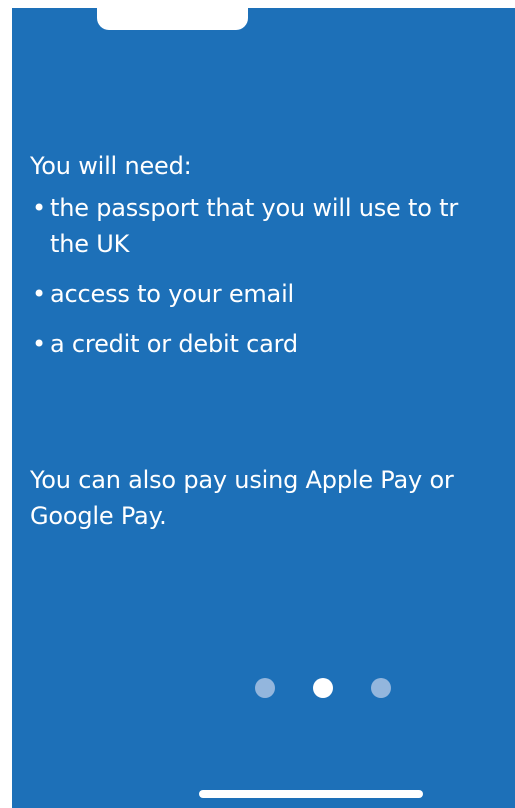  I want to click on requirements-heading: You will need:, so click(111, 166).